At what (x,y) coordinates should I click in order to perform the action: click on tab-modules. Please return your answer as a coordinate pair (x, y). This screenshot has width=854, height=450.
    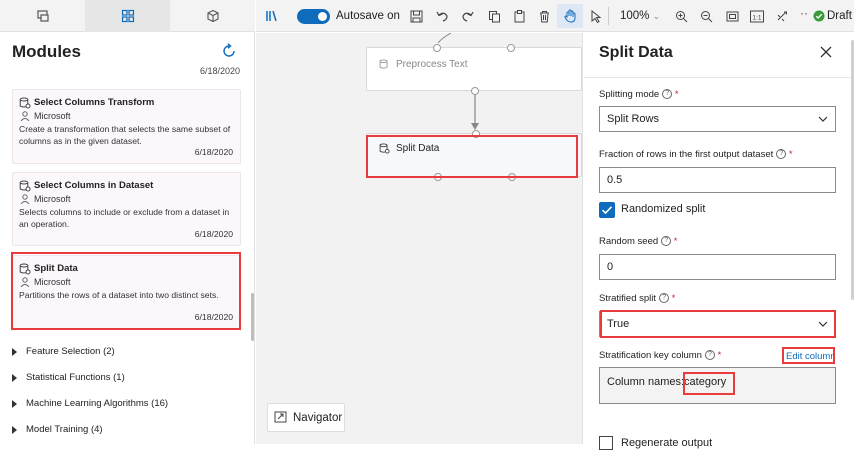
    Looking at the image, I should click on (127, 16).